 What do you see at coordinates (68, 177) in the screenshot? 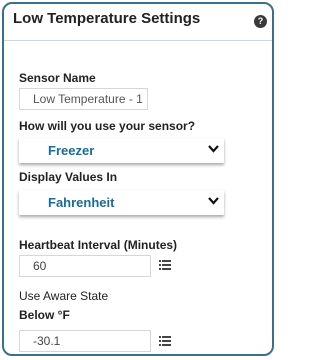
I see `display-values-label: Display Values In` at bounding box center [68, 177].